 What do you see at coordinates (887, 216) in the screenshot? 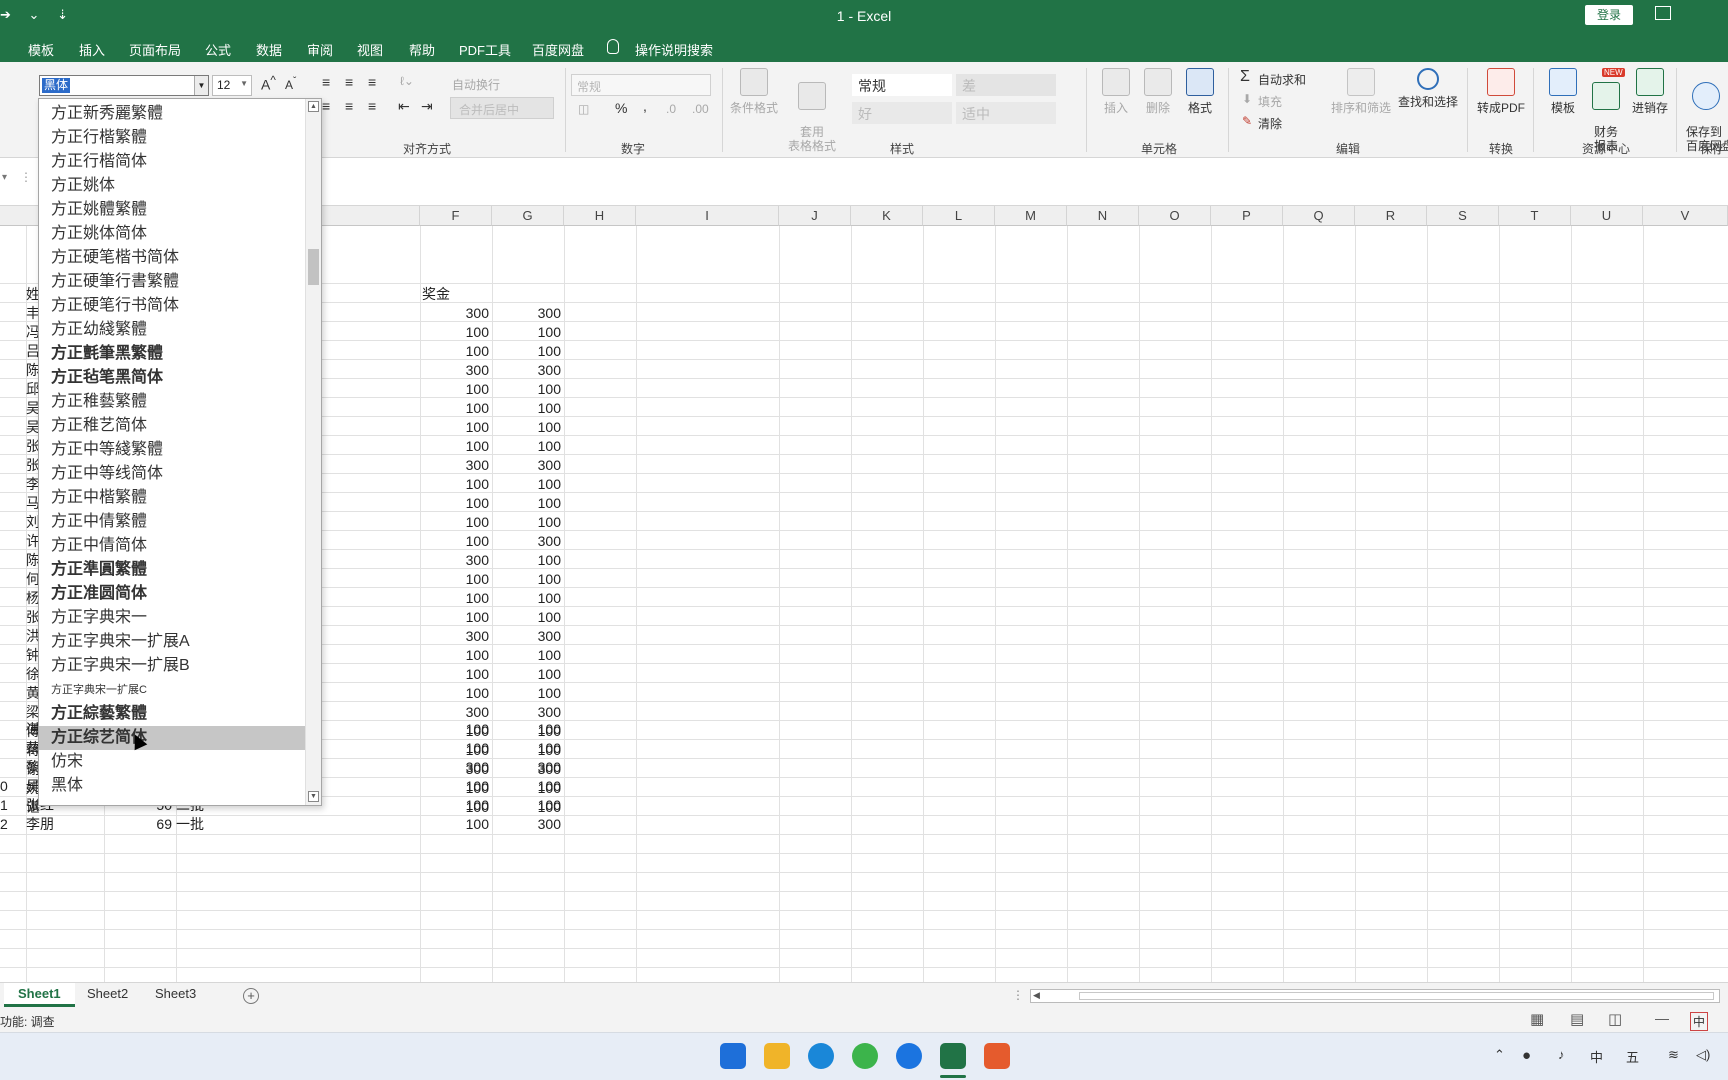
I see `column-header-k: K` at bounding box center [887, 216].